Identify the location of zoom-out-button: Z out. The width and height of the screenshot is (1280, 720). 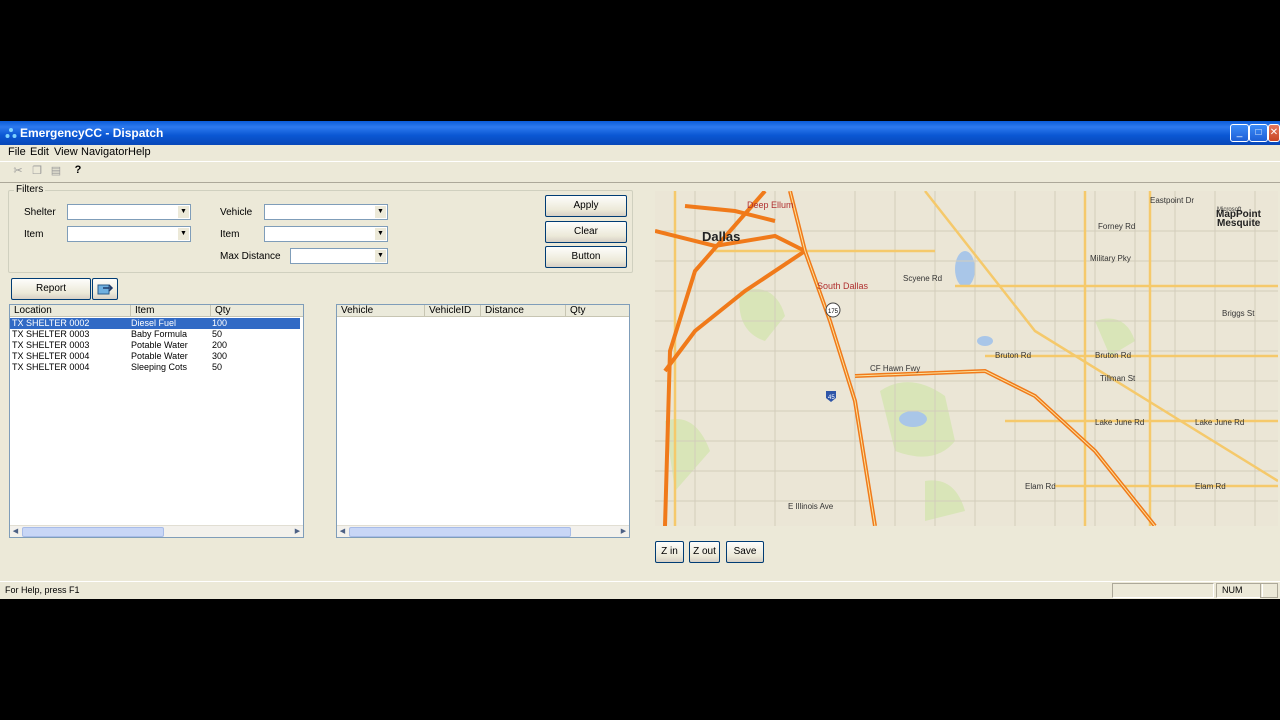
(704, 552).